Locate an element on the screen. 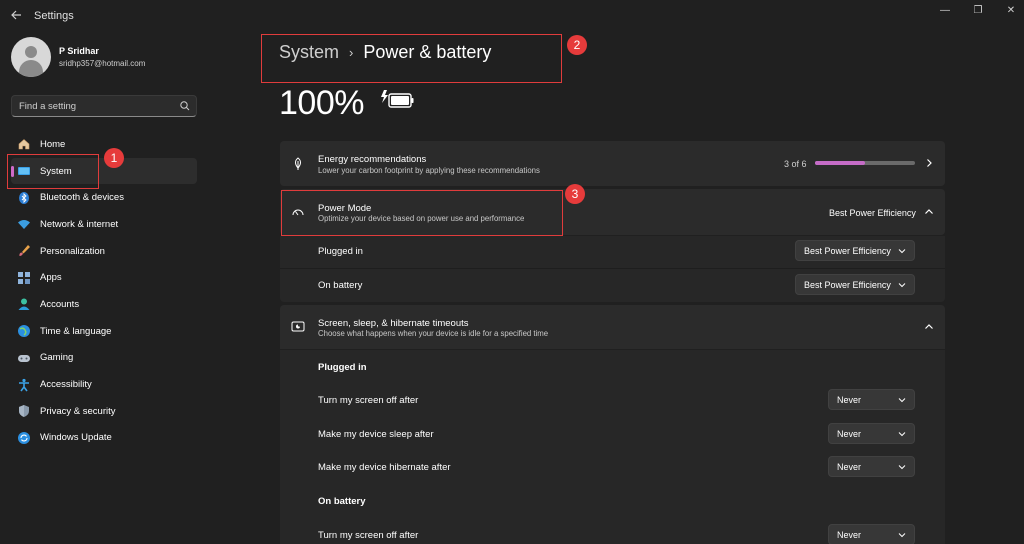  profile-name: P Sridhar is located at coordinates (79, 51).